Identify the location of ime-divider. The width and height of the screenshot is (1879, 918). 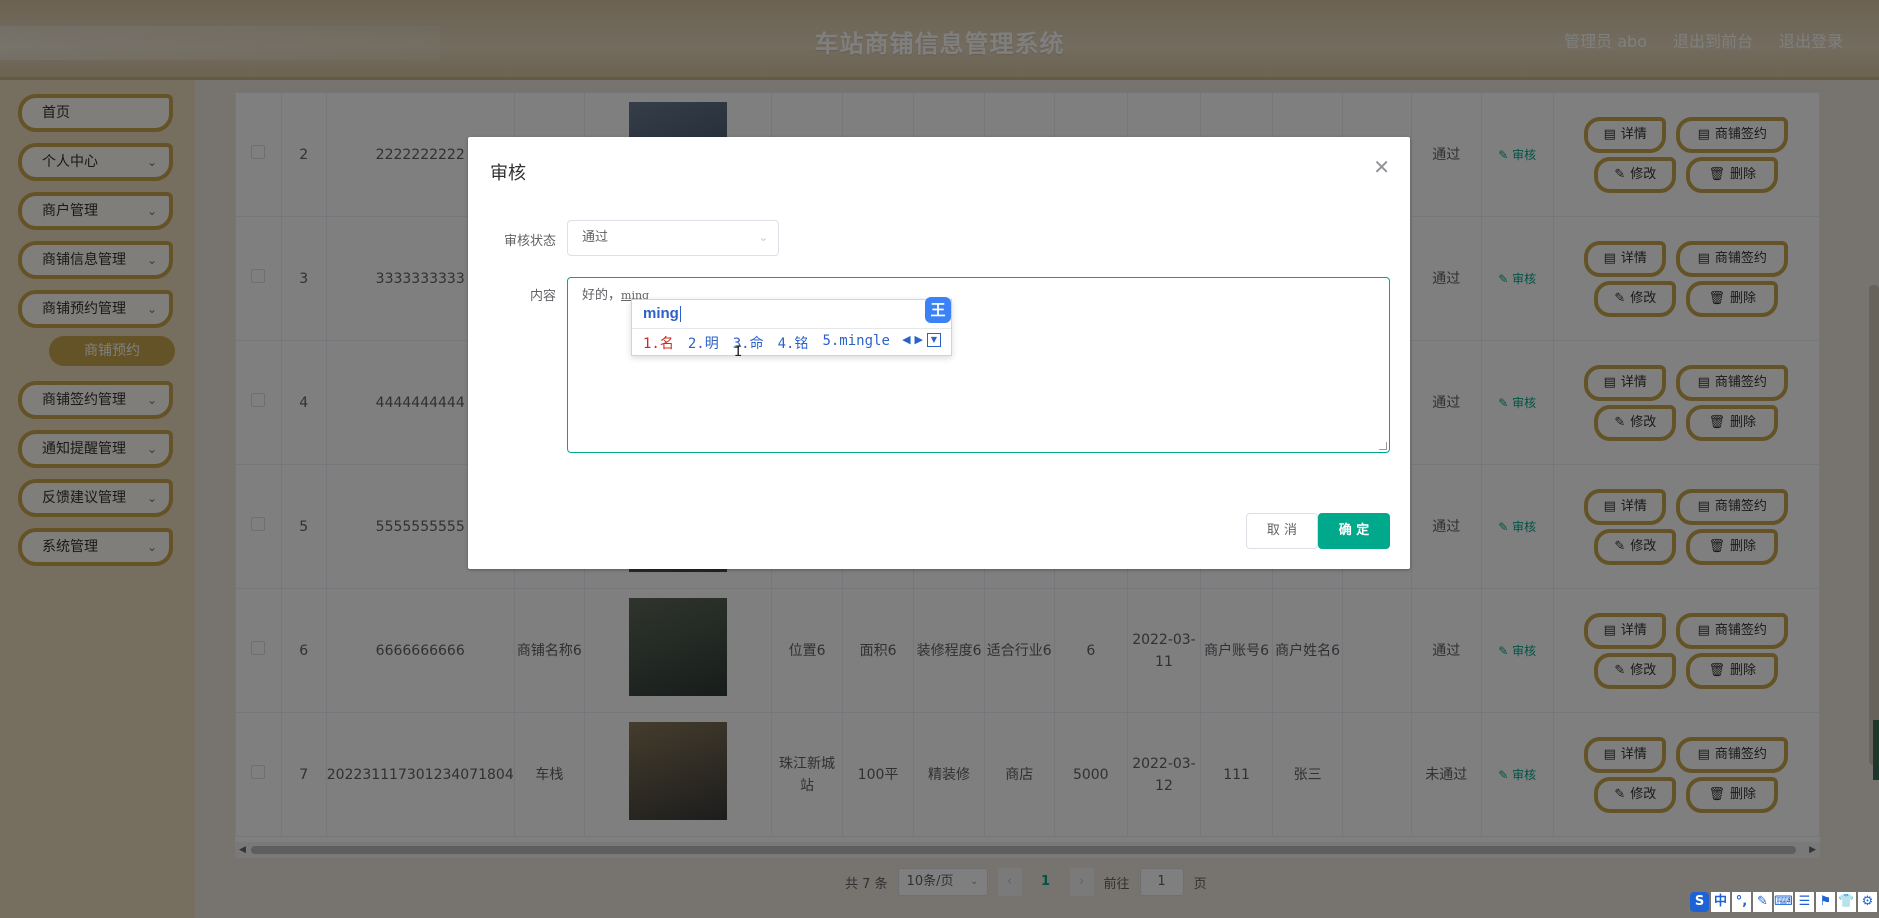
(791, 328).